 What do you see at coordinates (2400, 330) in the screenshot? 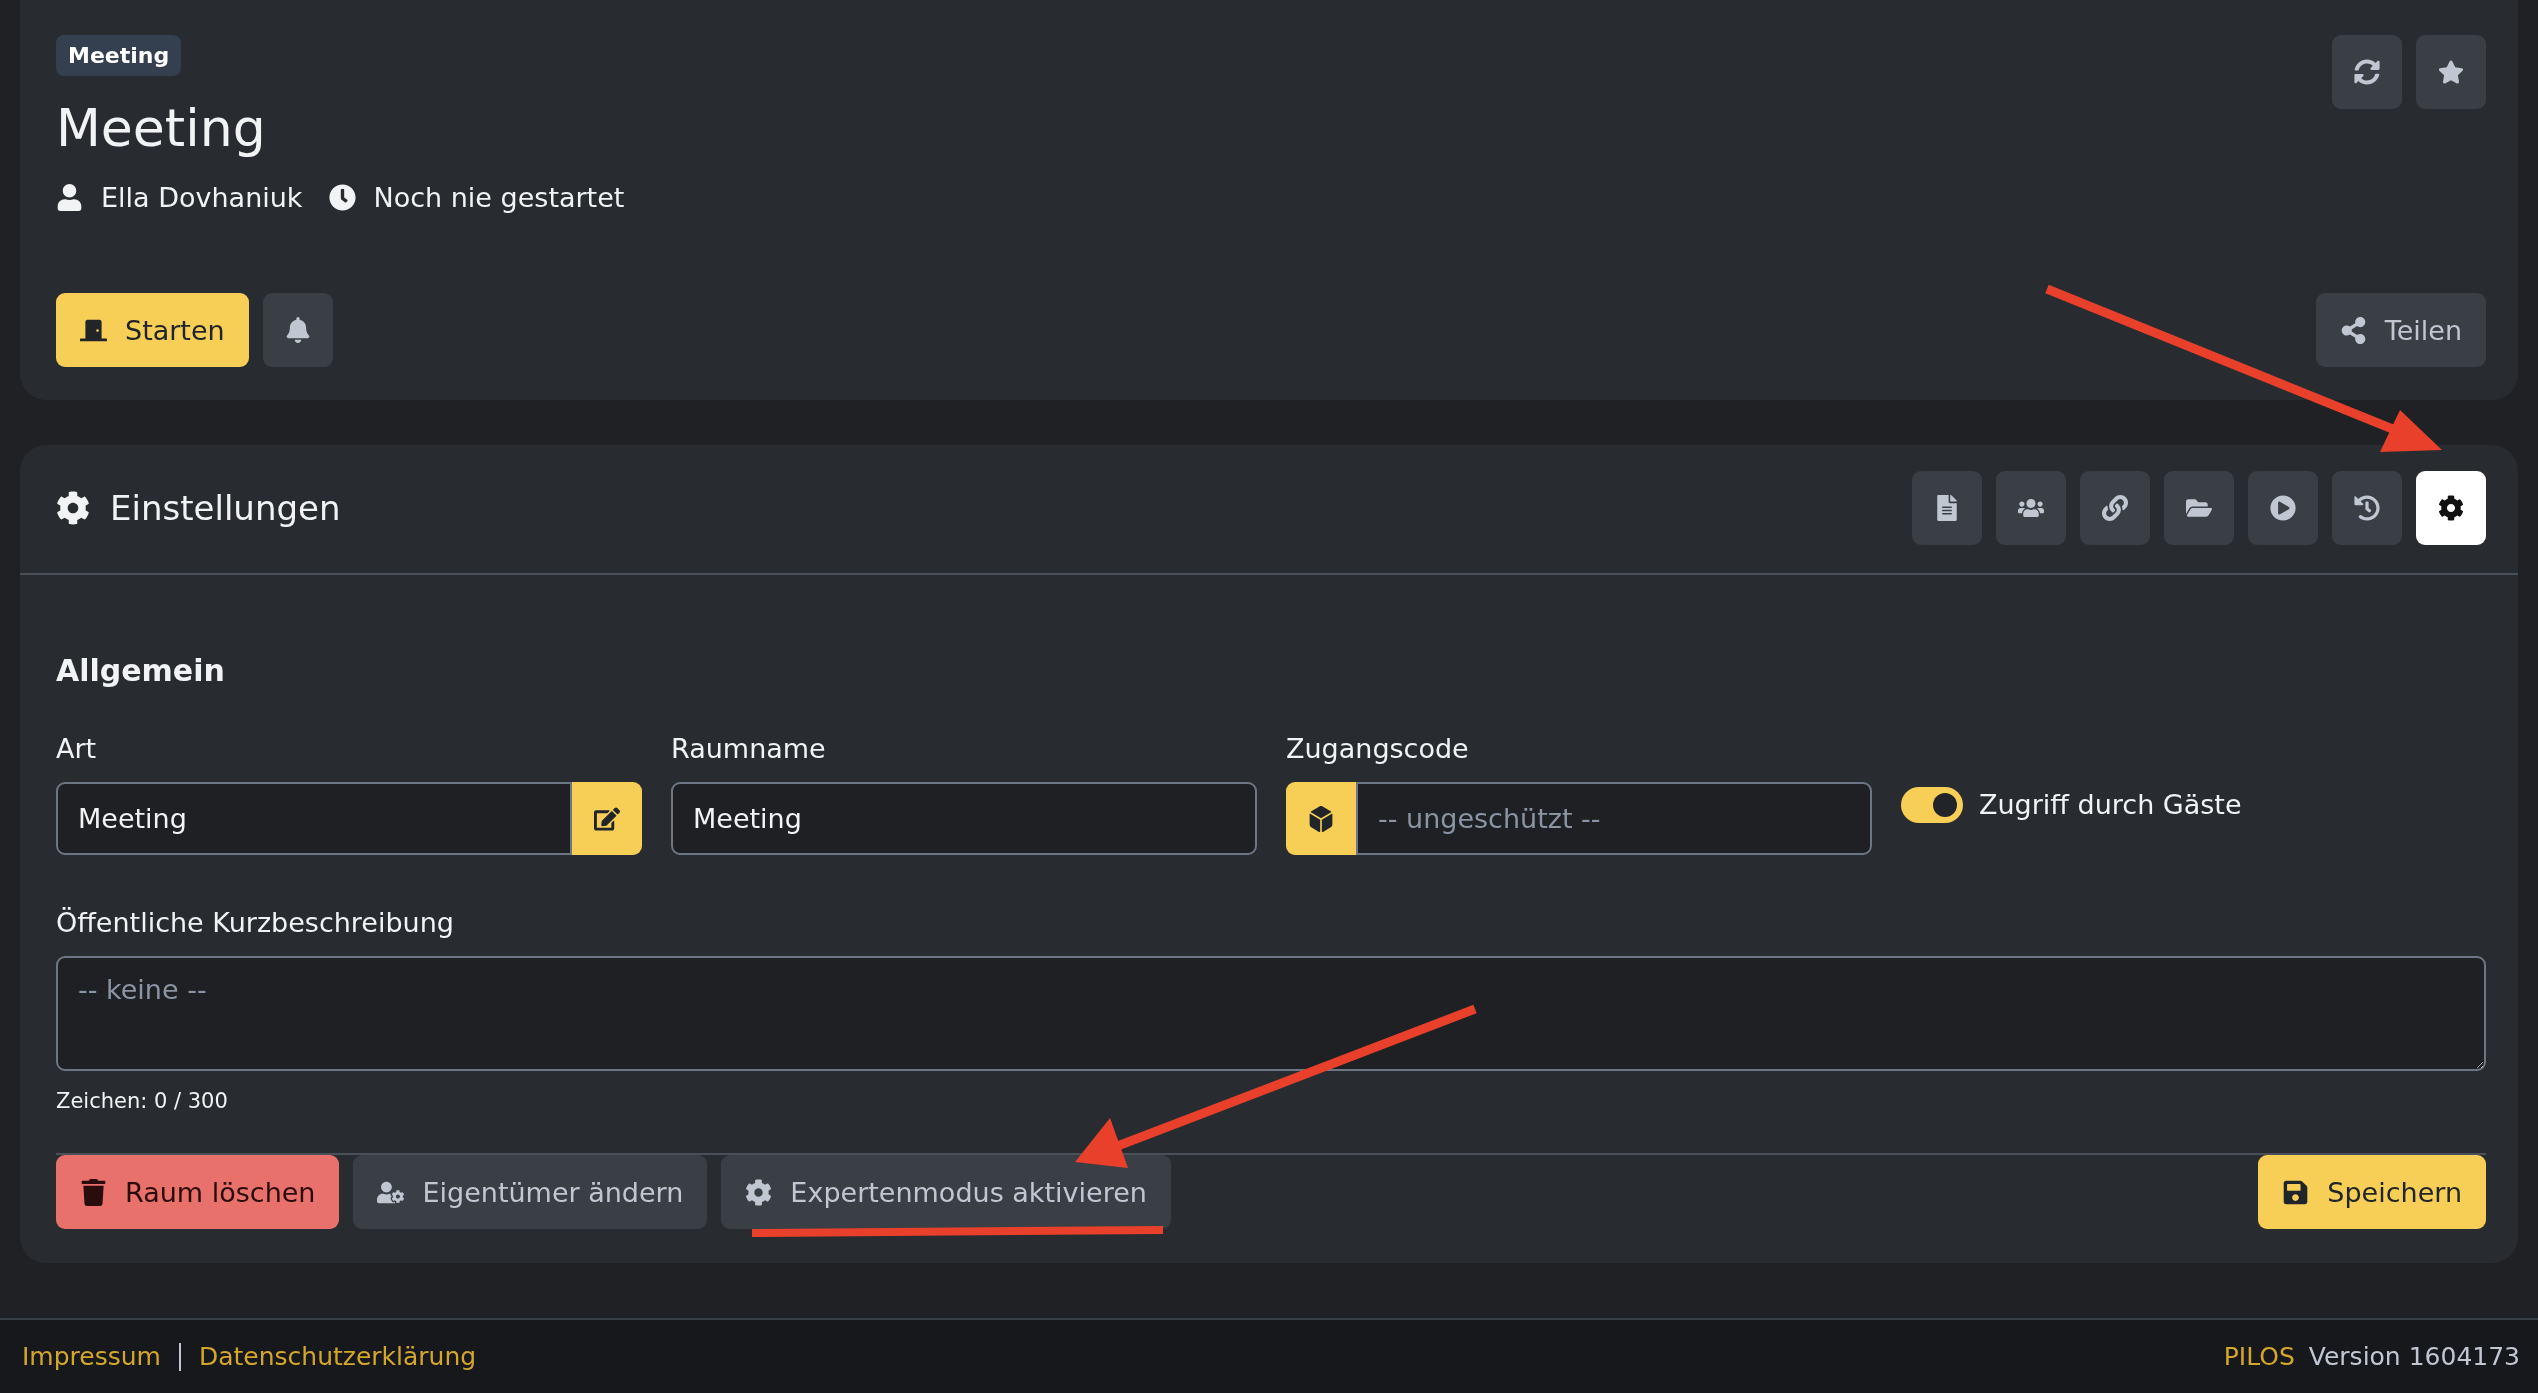
I see `share-button: Teilen` at bounding box center [2400, 330].